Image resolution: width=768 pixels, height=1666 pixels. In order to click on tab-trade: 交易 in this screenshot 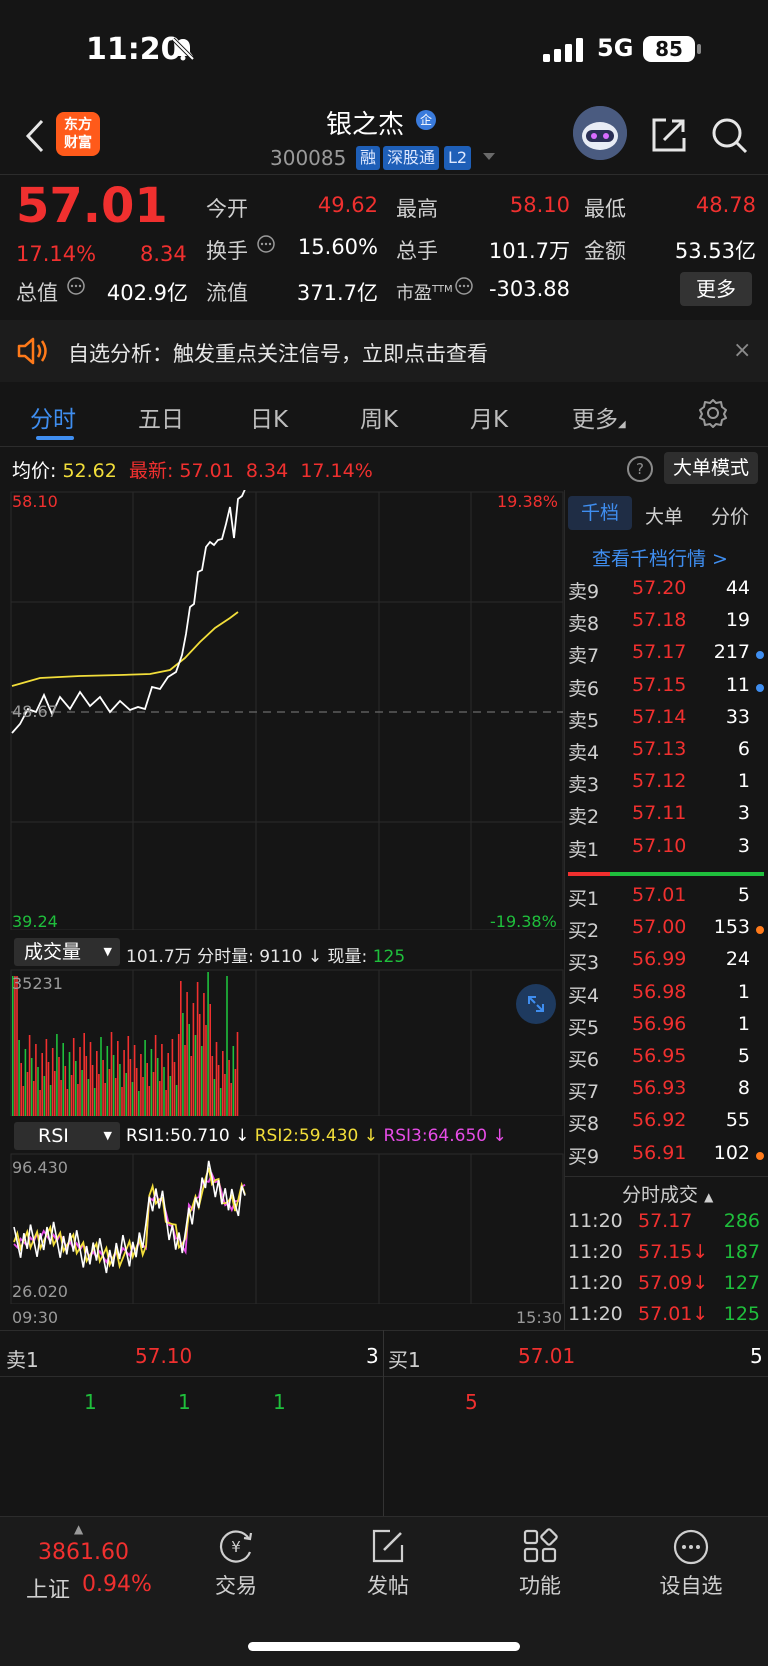, I will do `click(236, 1585)`.